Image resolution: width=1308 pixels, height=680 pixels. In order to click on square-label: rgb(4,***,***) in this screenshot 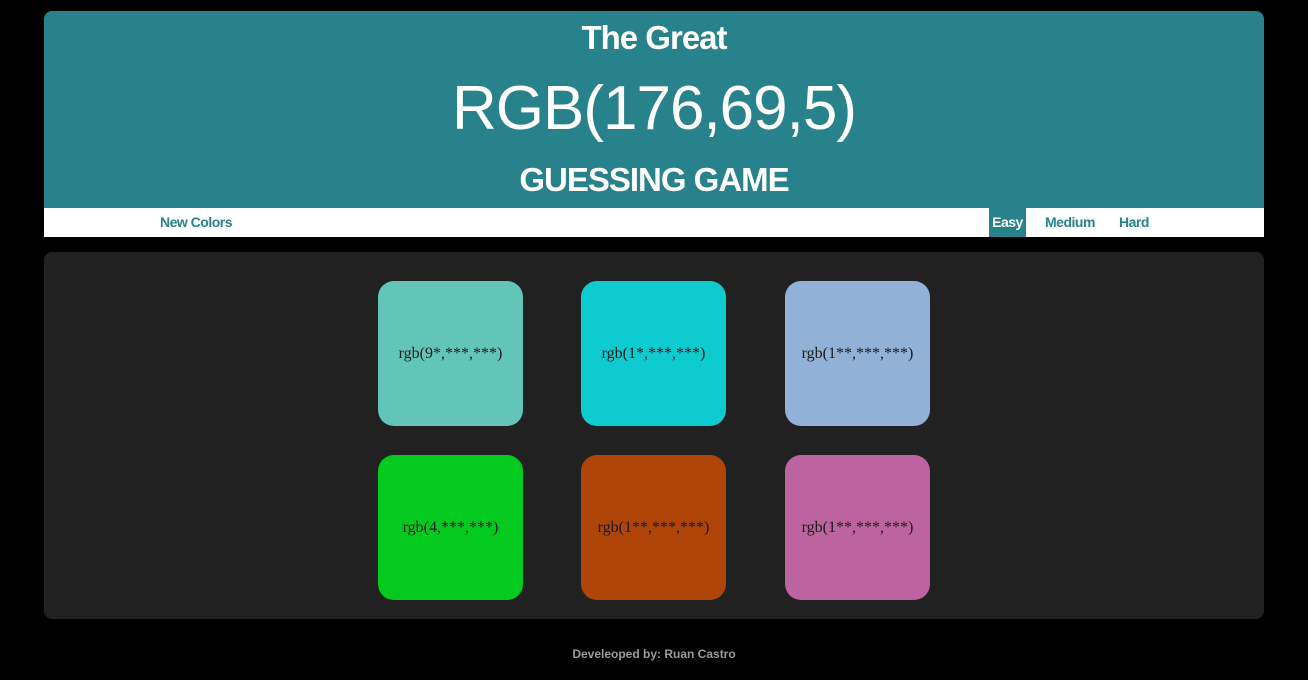, I will do `click(450, 527)`.